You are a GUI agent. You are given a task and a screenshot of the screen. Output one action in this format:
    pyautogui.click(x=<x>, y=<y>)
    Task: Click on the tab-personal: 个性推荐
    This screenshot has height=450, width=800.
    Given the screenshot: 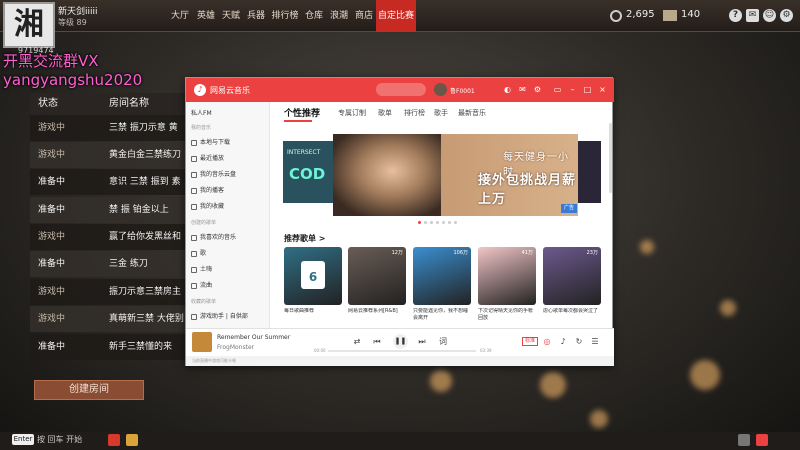 What is the action you would take?
    pyautogui.click(x=302, y=112)
    